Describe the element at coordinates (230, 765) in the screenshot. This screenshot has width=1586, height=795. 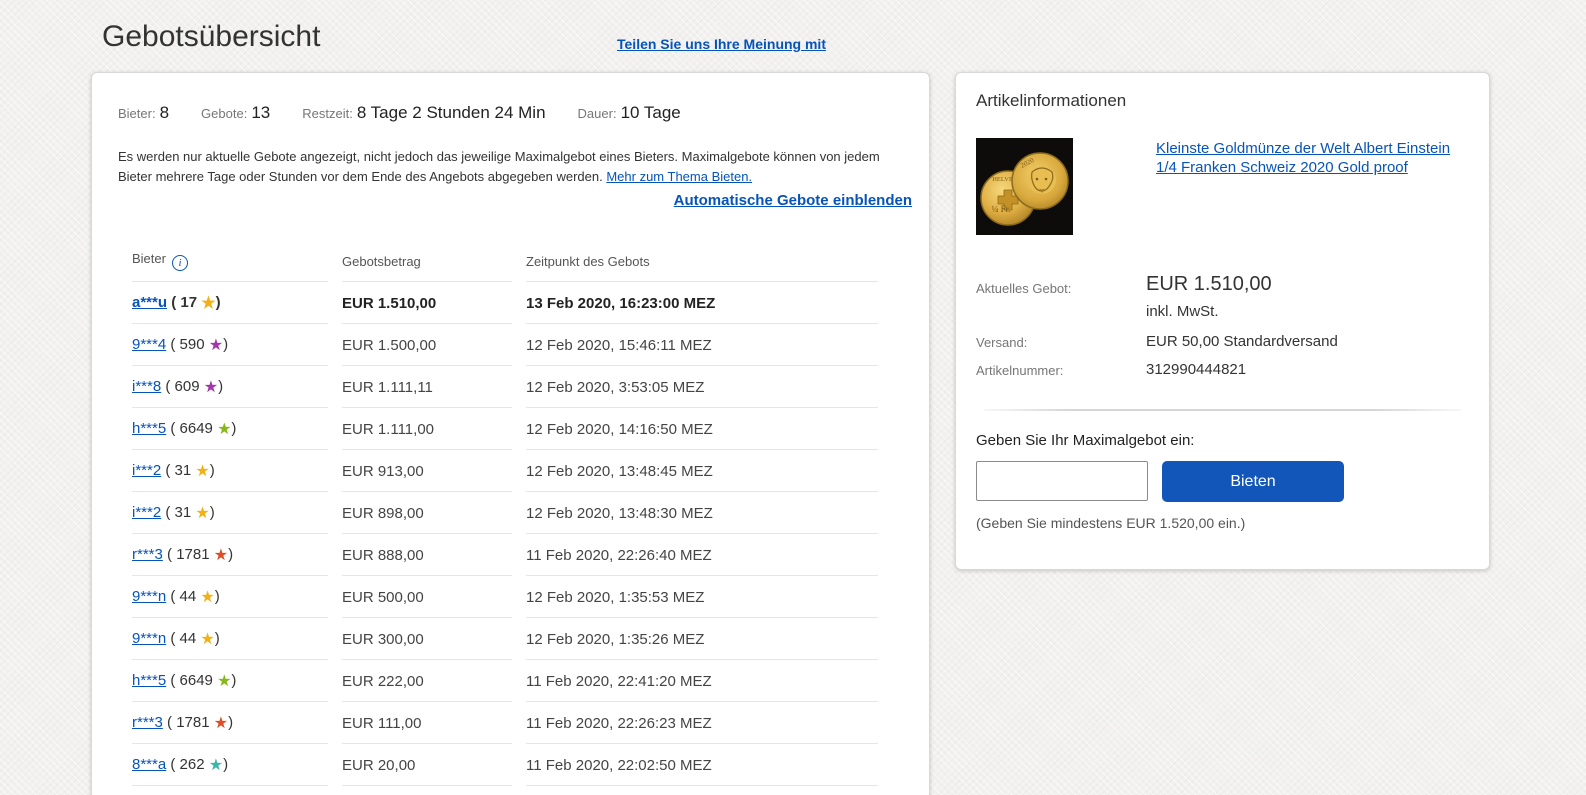
I see `bidder-cell: 8***a ( 262 ★)` at that location.